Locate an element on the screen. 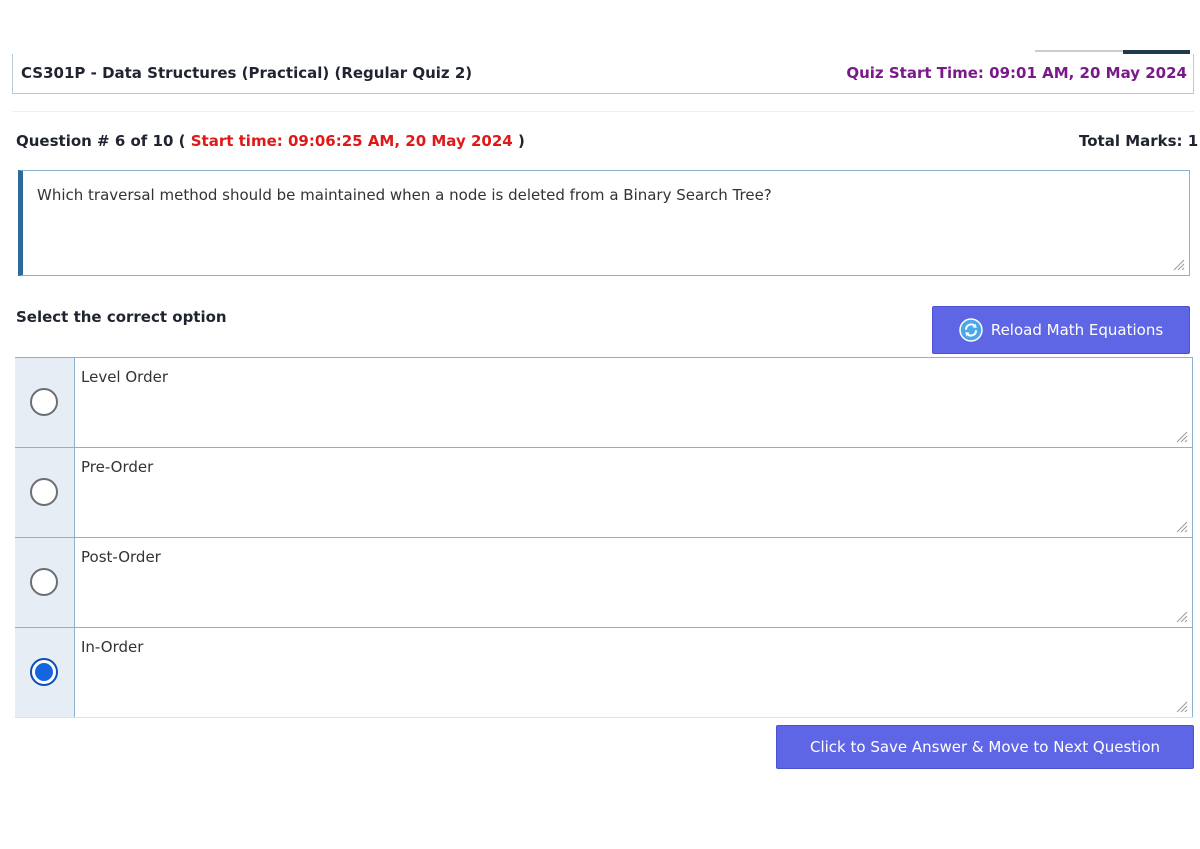 The image size is (1200, 849). quiz-start-time: Quiz Start Time: 09:01 AM, 20 May 2024 is located at coordinates (1016, 73).